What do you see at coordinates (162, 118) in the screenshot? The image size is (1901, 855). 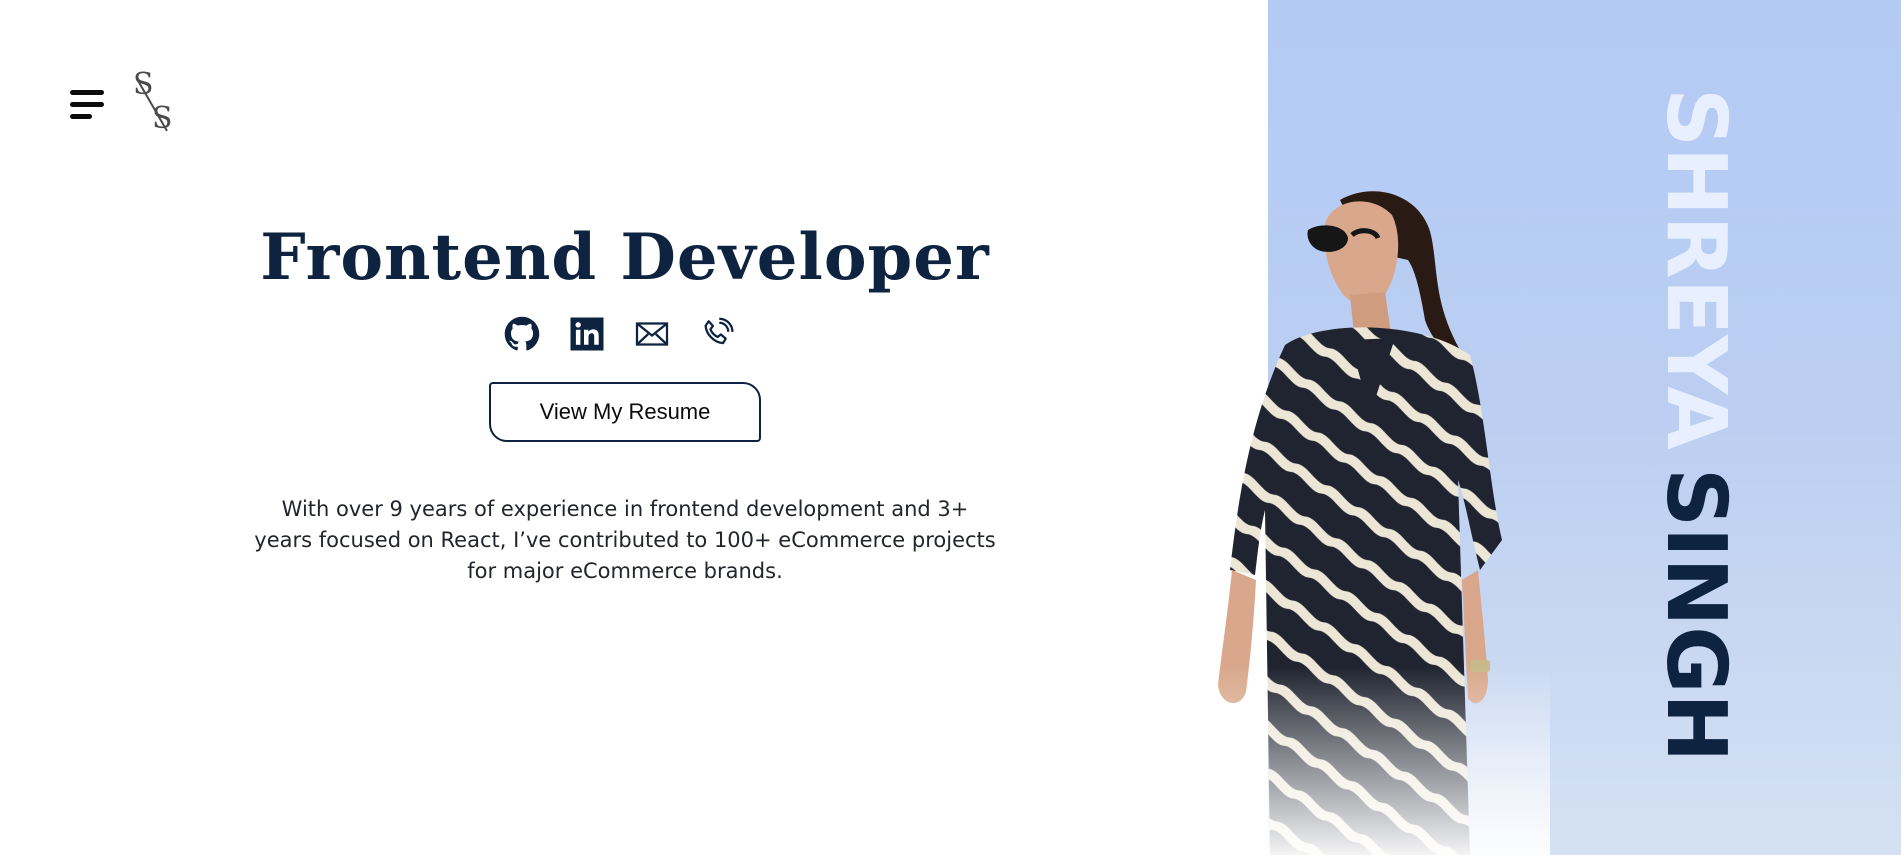 I see `logo-letter-bottom: S` at bounding box center [162, 118].